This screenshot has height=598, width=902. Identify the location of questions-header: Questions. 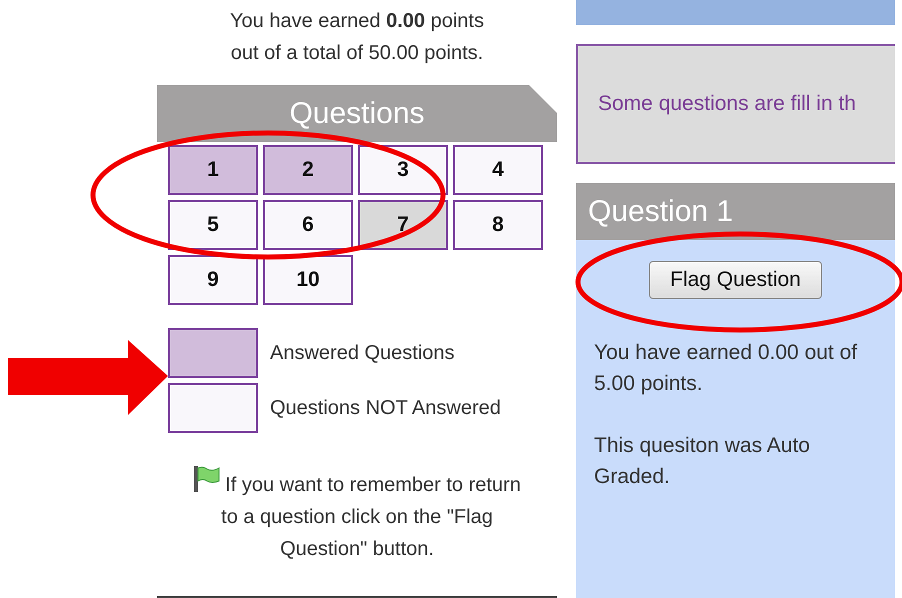
(357, 113).